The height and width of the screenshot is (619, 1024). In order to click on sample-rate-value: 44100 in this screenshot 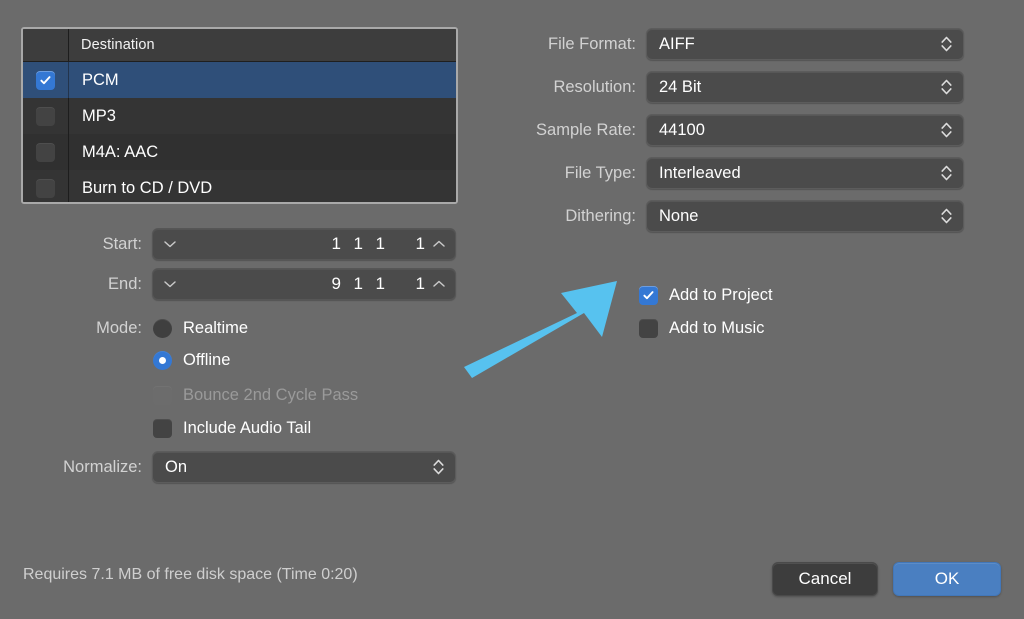, I will do `click(682, 129)`.